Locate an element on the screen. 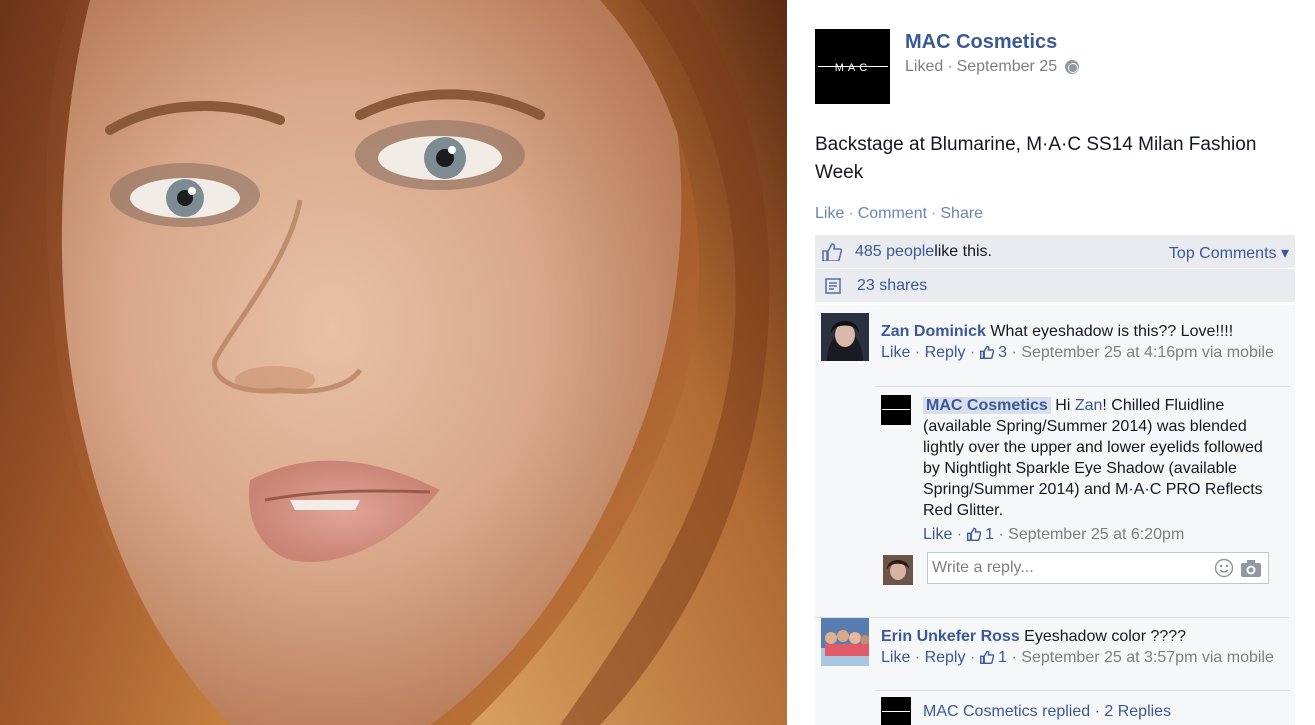  comment-text: Eyeshadow color ???? is located at coordinates (1105, 636).